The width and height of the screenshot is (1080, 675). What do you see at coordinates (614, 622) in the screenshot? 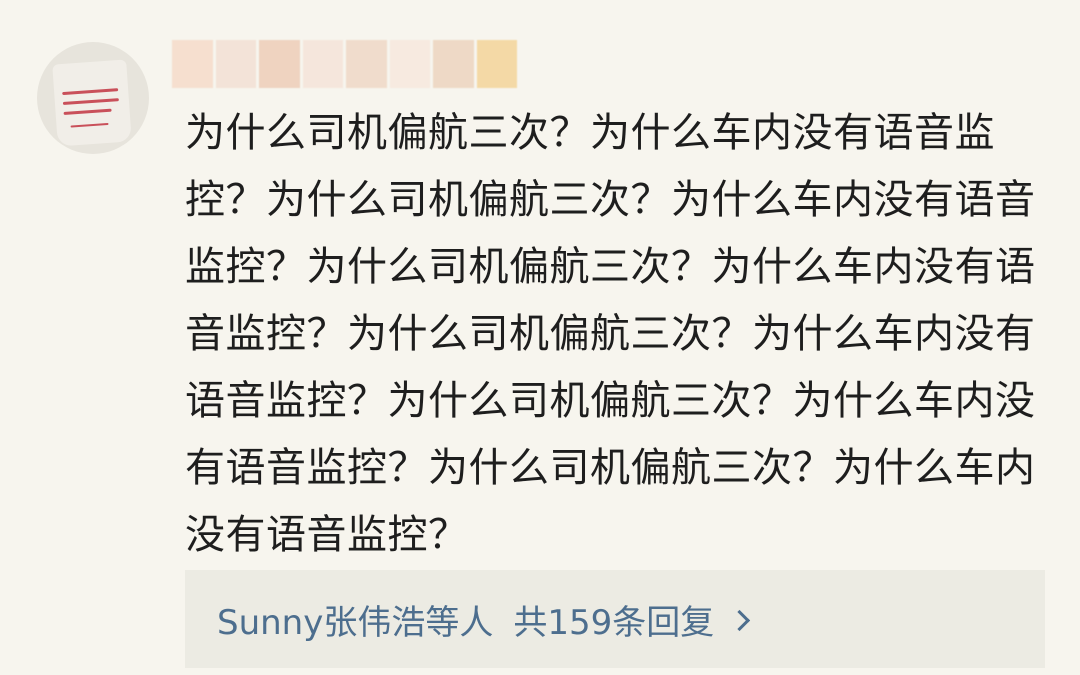
I see `reply-count-label: 共159条回复` at bounding box center [614, 622].